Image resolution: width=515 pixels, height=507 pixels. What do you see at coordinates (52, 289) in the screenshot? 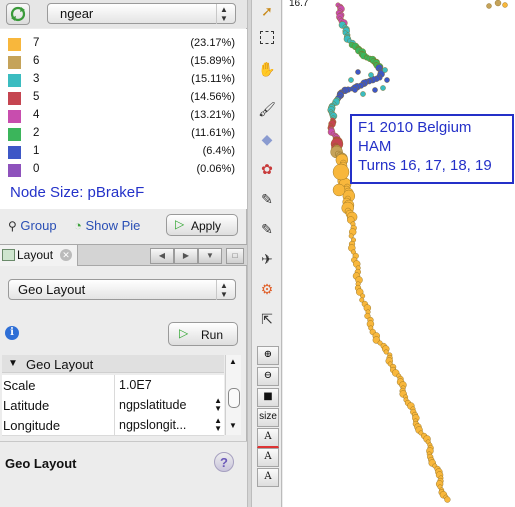
I see `layout-select-value: Geo Layout` at bounding box center [52, 289].